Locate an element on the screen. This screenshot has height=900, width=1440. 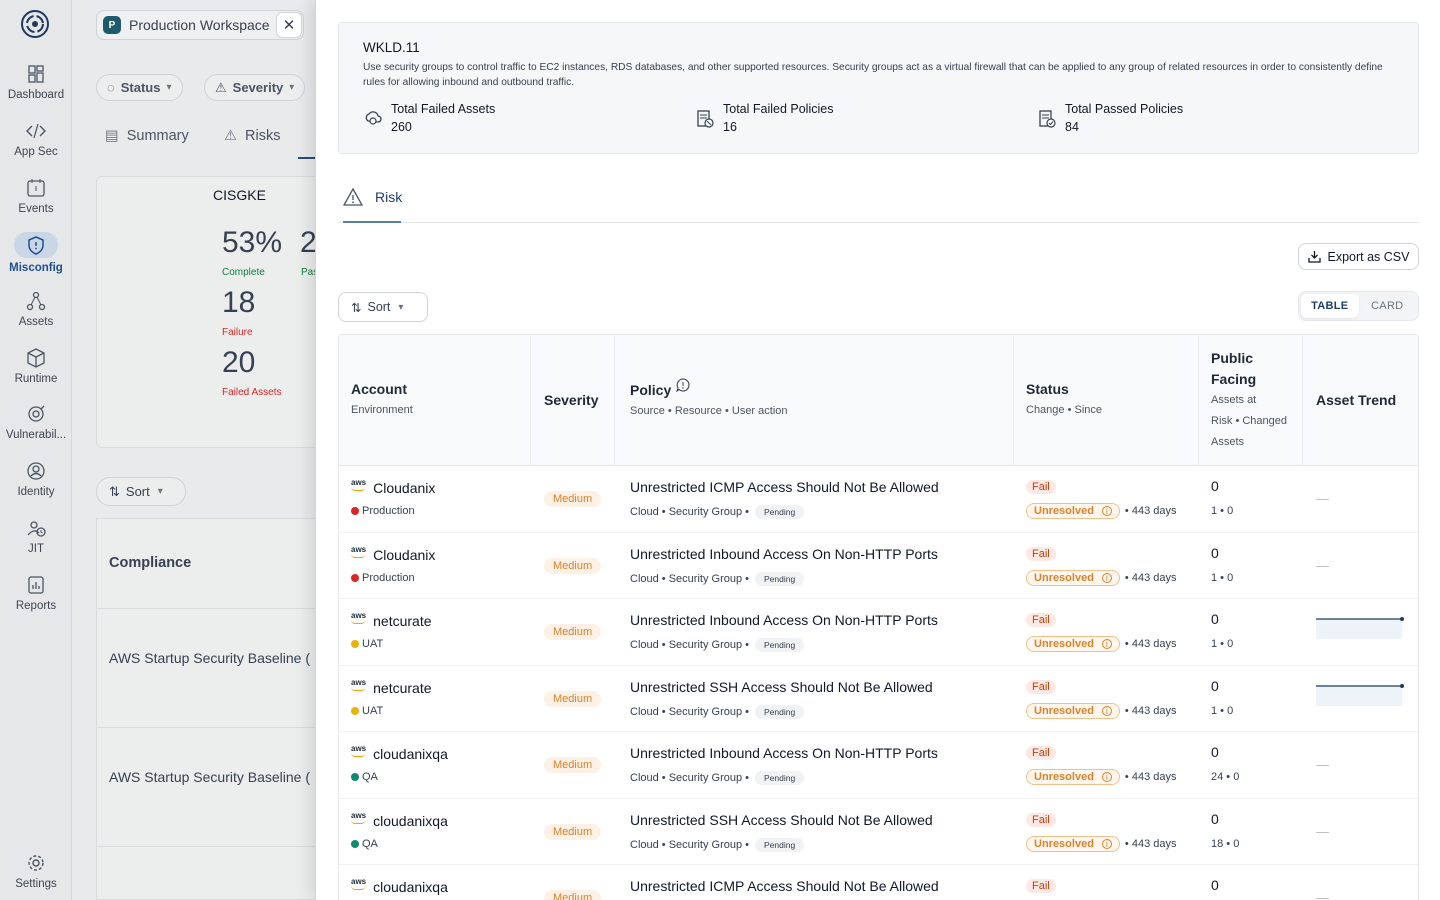
cube-icon is located at coordinates (36, 358).